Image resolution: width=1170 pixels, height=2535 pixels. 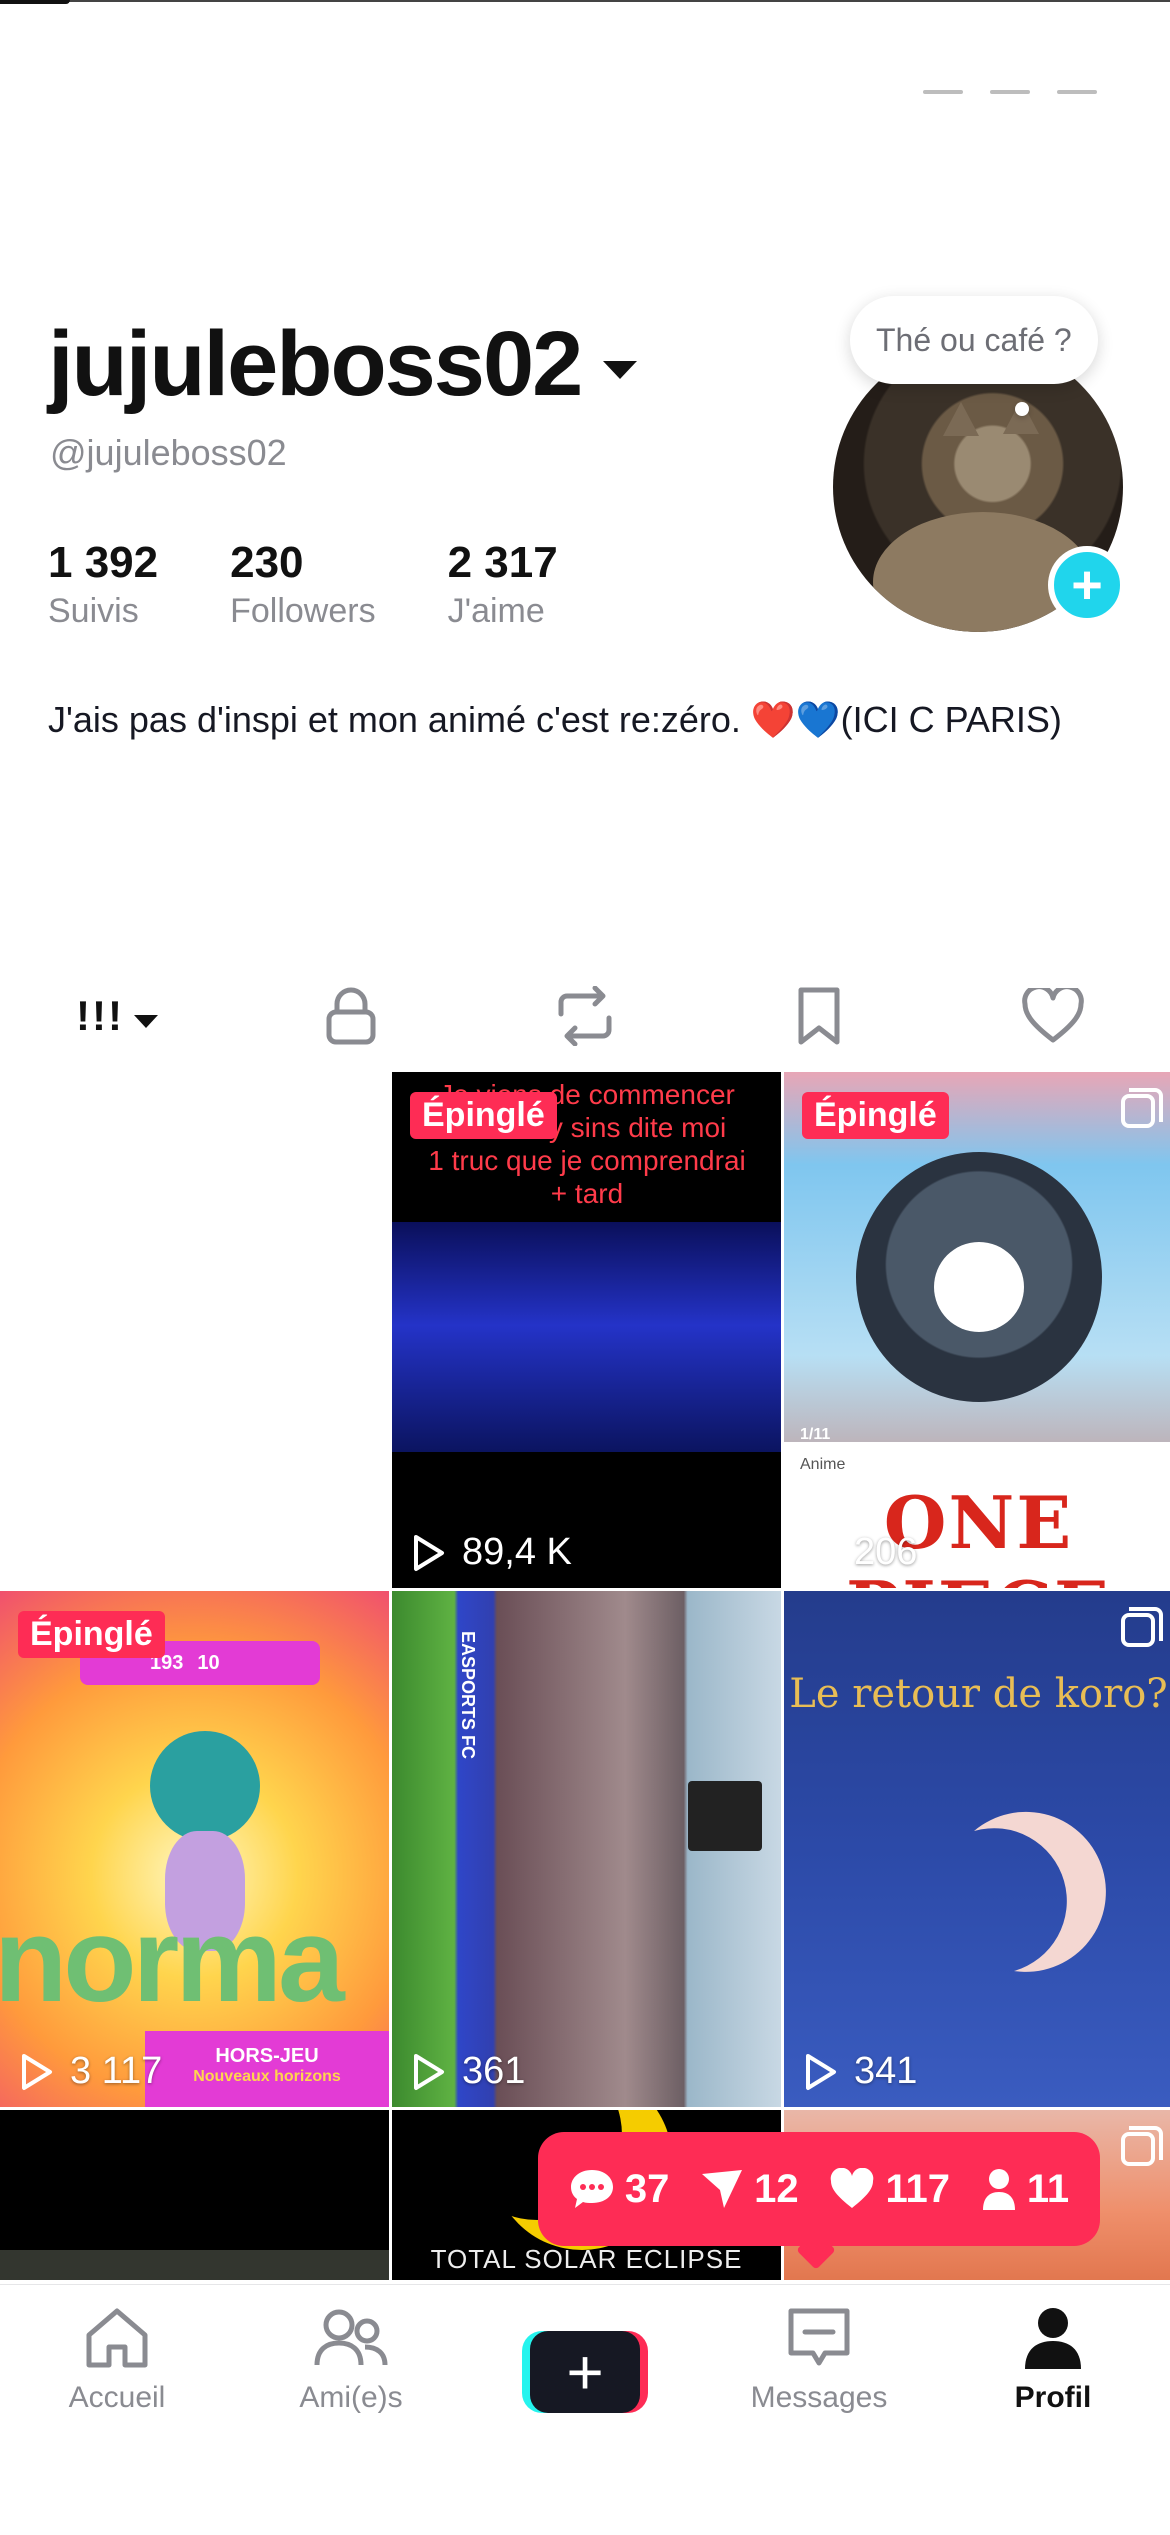 I want to click on profile-stats: 1 392 Suivis 230 Followers 2 317 J'aime, so click(x=339, y=584).